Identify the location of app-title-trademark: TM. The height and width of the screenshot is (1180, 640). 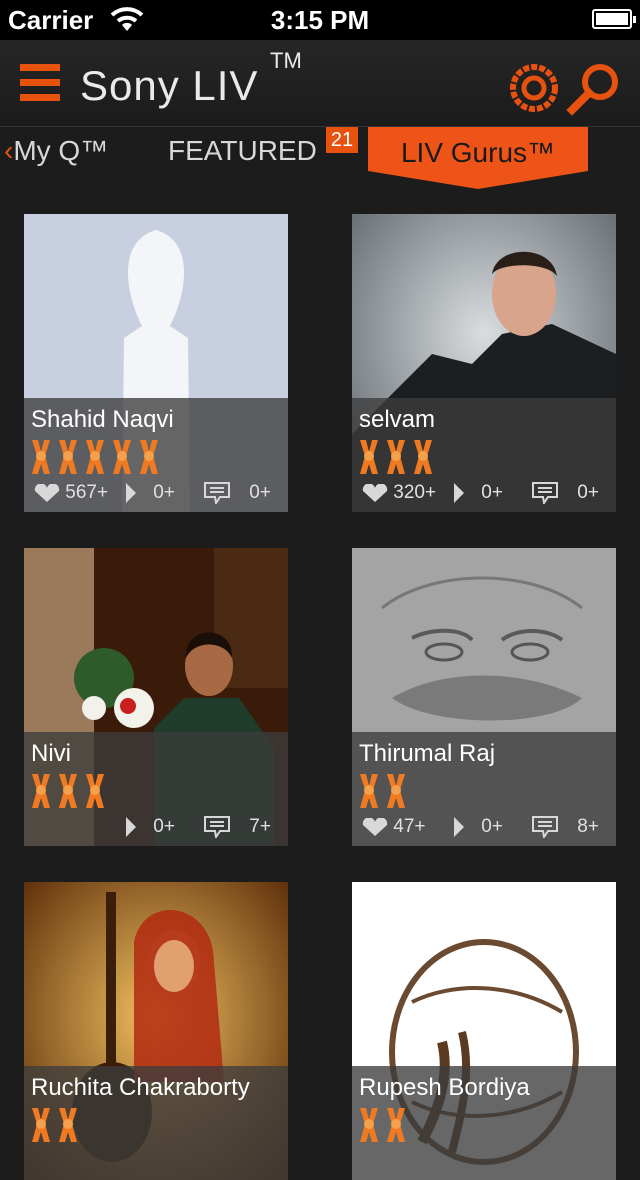
(286, 60).